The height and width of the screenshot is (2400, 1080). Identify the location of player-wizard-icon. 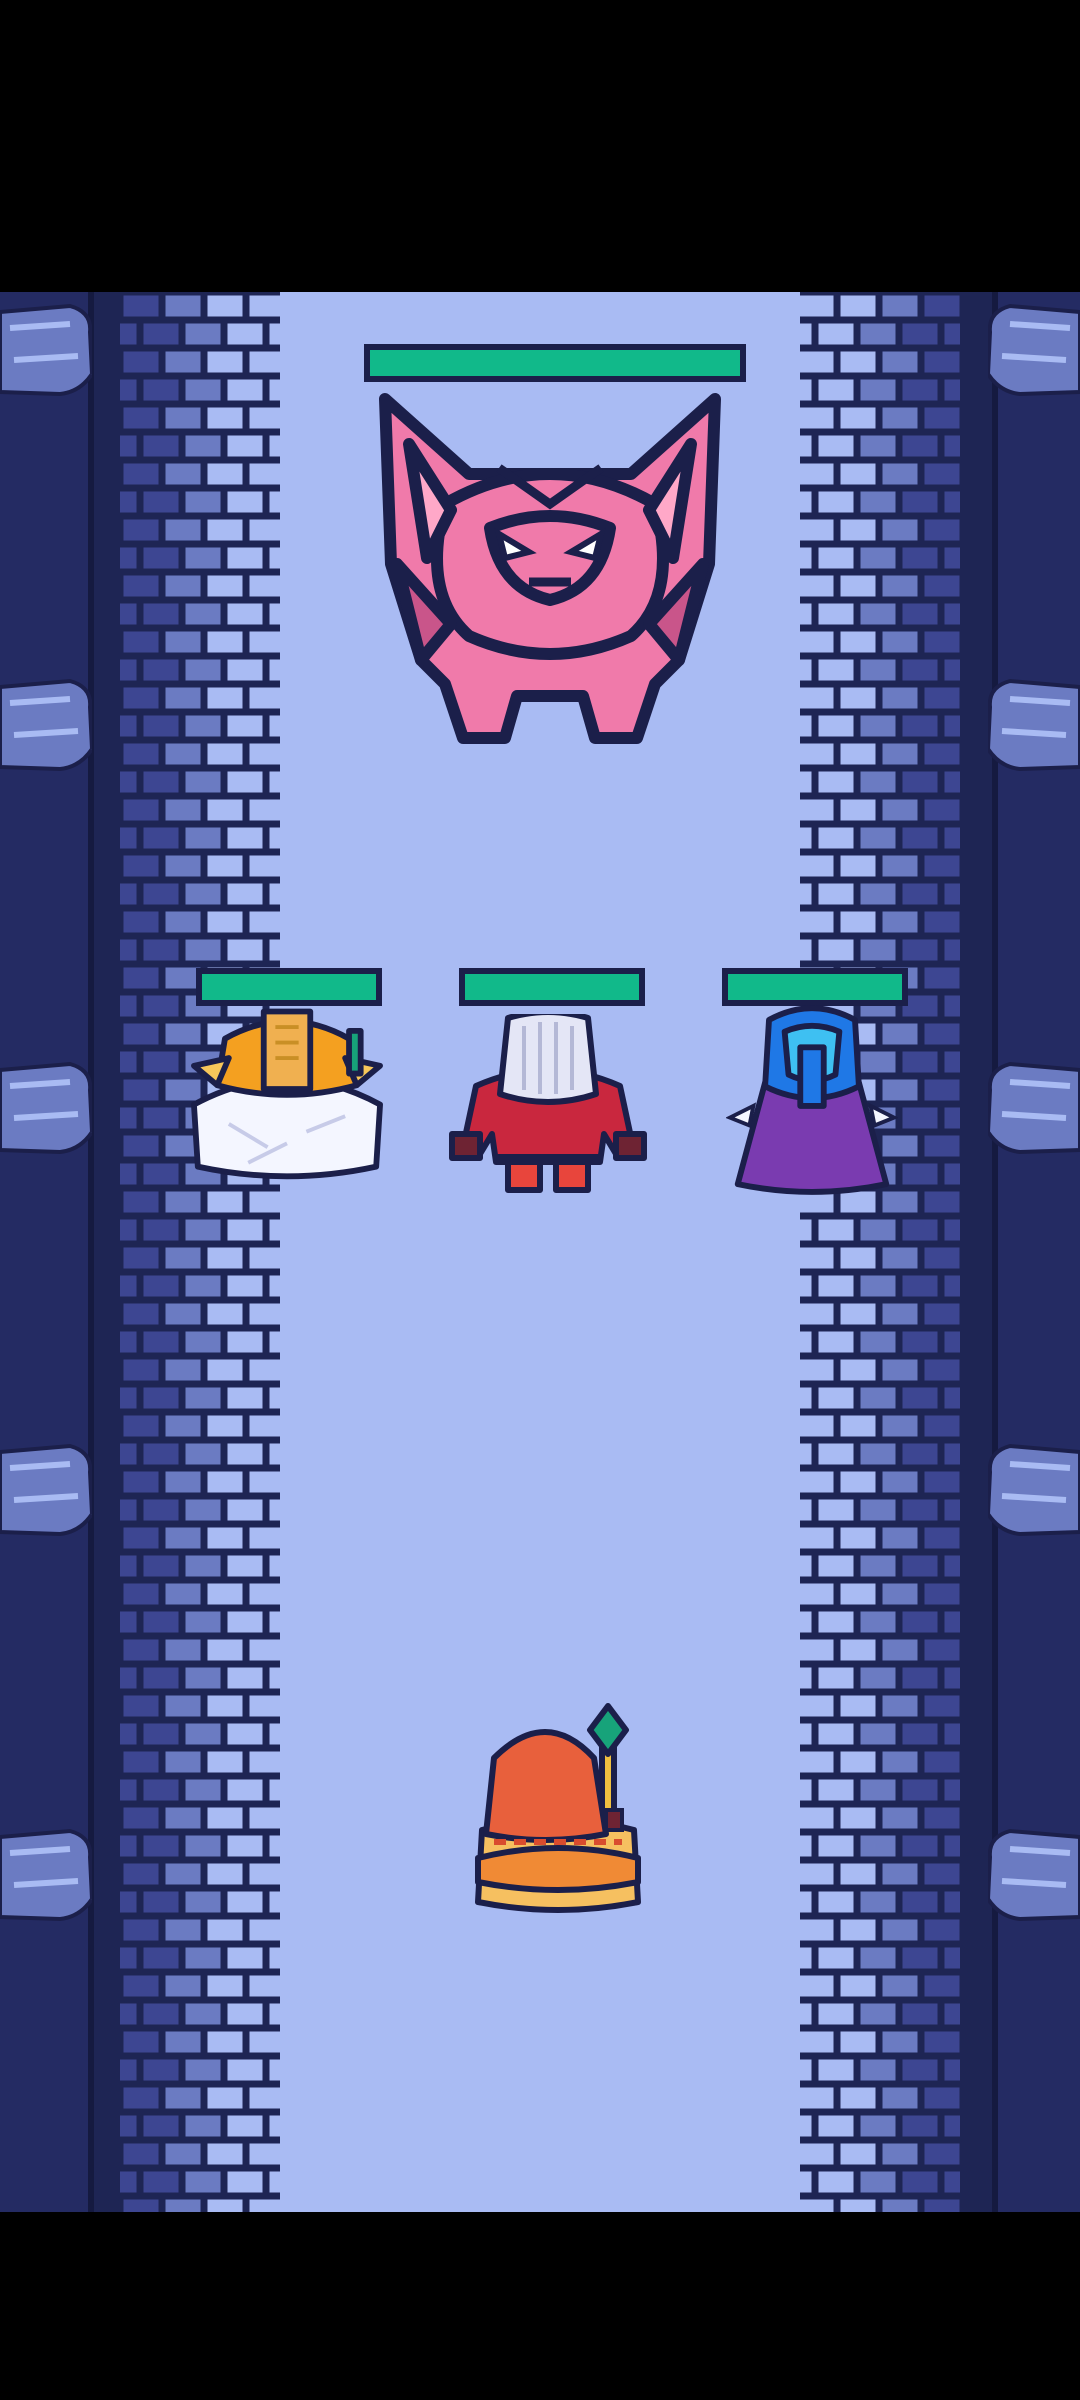
(558, 1809).